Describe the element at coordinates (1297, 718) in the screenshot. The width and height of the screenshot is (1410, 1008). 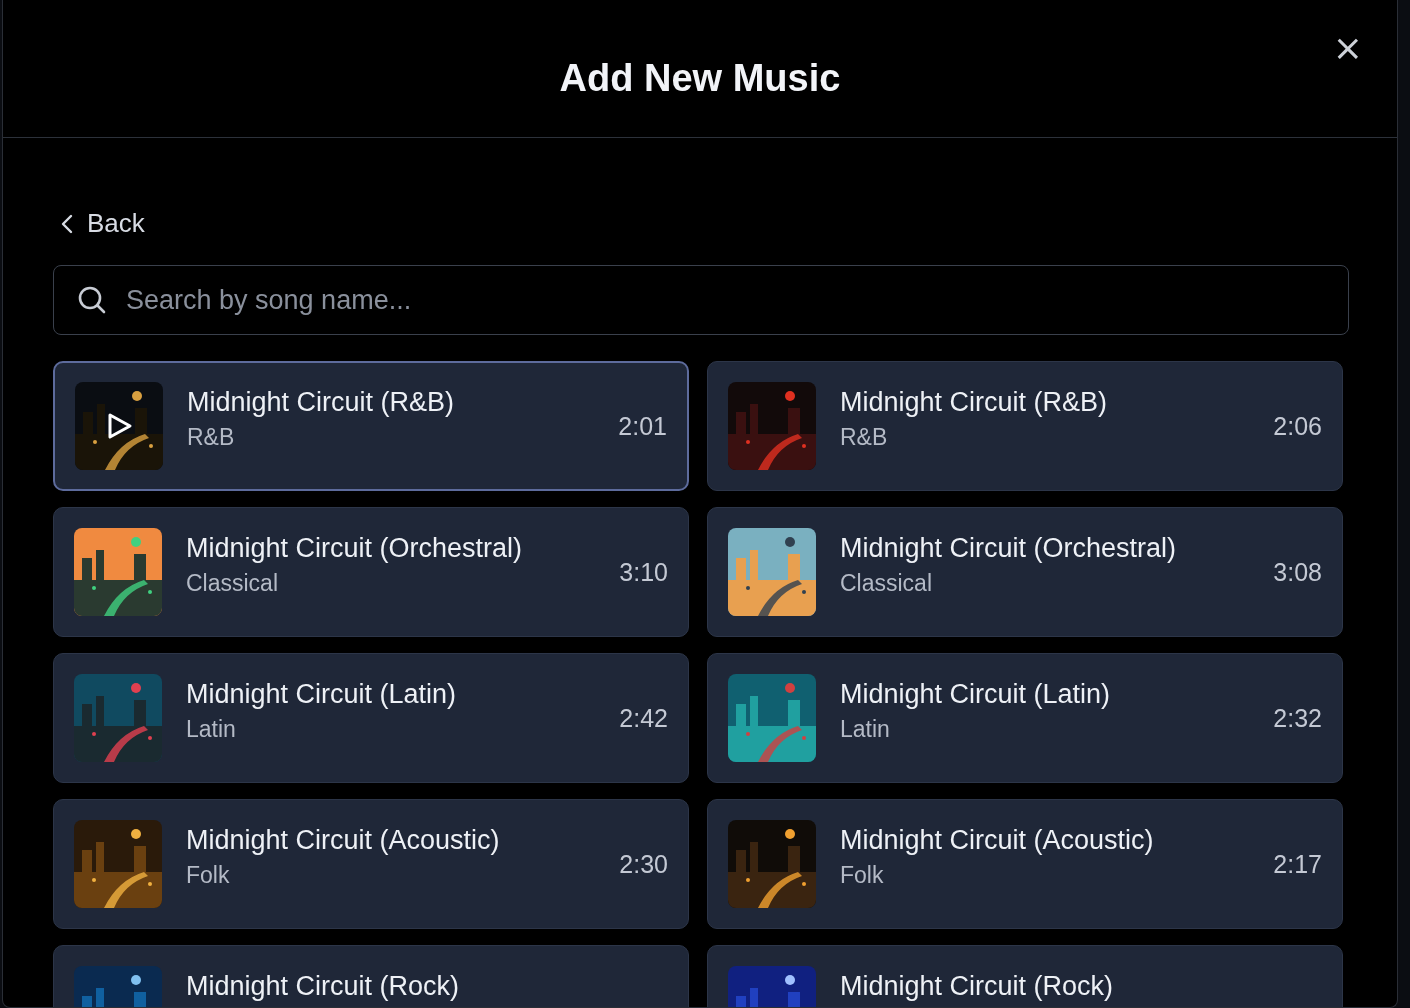
I see `song-duration: 2:32` at that location.